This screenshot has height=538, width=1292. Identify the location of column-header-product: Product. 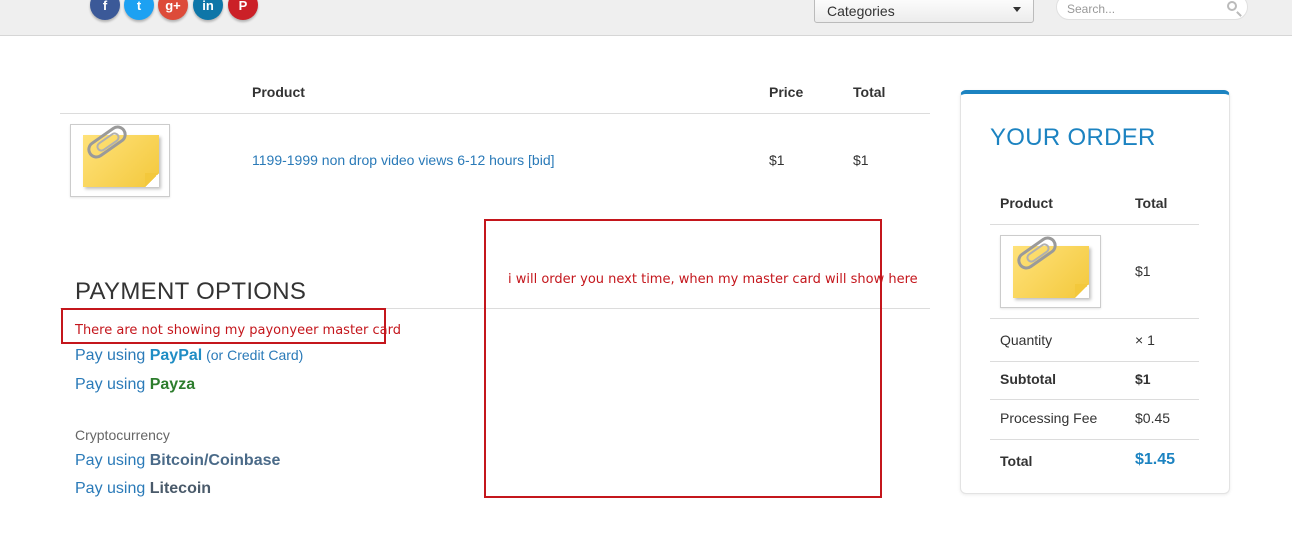
(278, 92).